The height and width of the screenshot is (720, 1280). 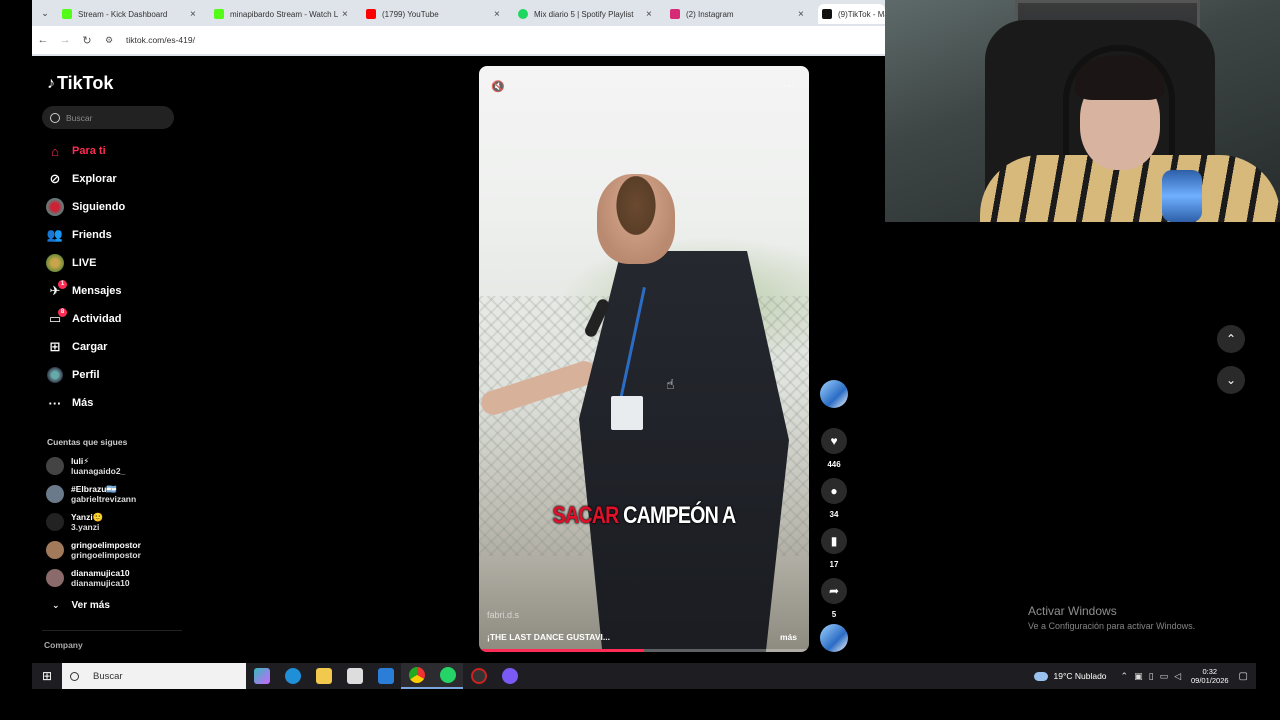 I want to click on following-account: Yanzi🙂 3.yanzi, so click(x=74, y=522).